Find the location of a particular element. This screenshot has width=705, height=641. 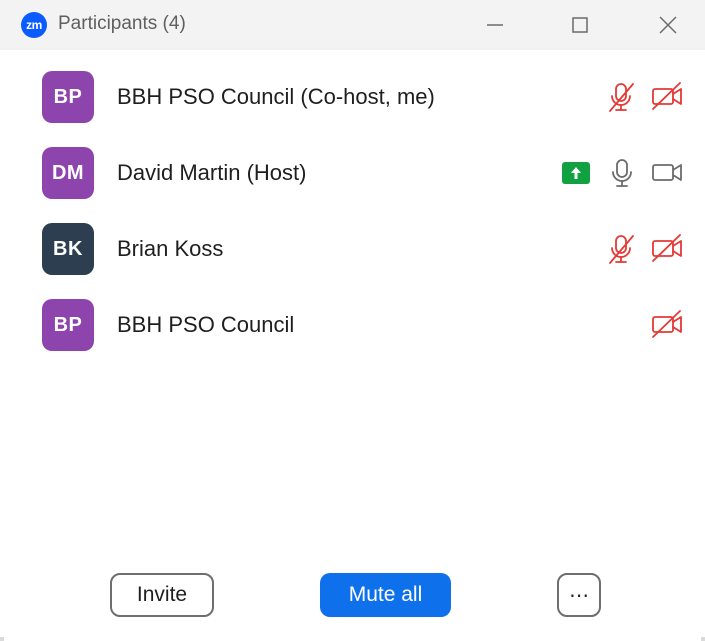

minimize-icon is located at coordinates (495, 25).